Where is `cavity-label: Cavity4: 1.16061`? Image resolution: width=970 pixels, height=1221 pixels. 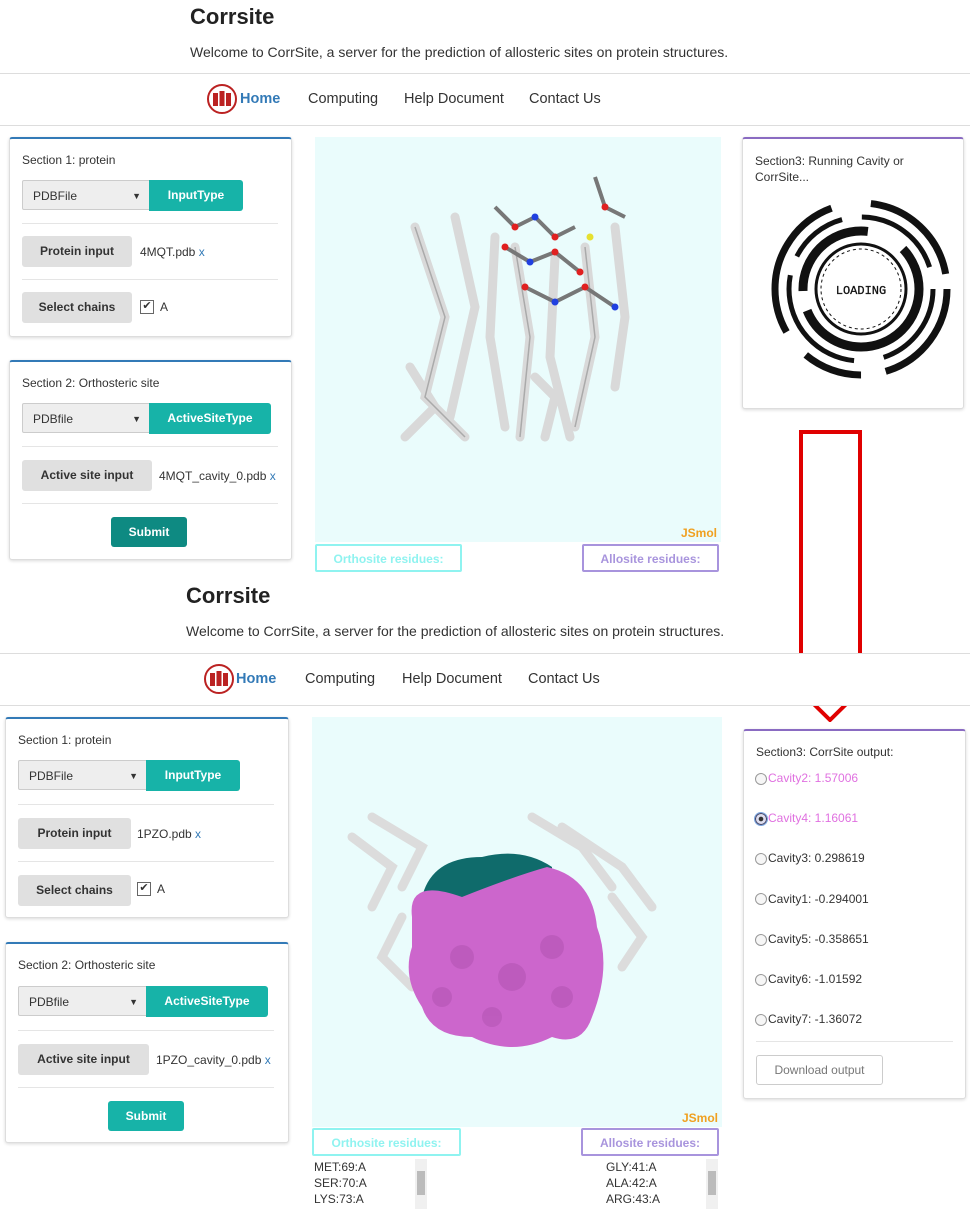
cavity-label: Cavity4: 1.16061 is located at coordinates (813, 818).